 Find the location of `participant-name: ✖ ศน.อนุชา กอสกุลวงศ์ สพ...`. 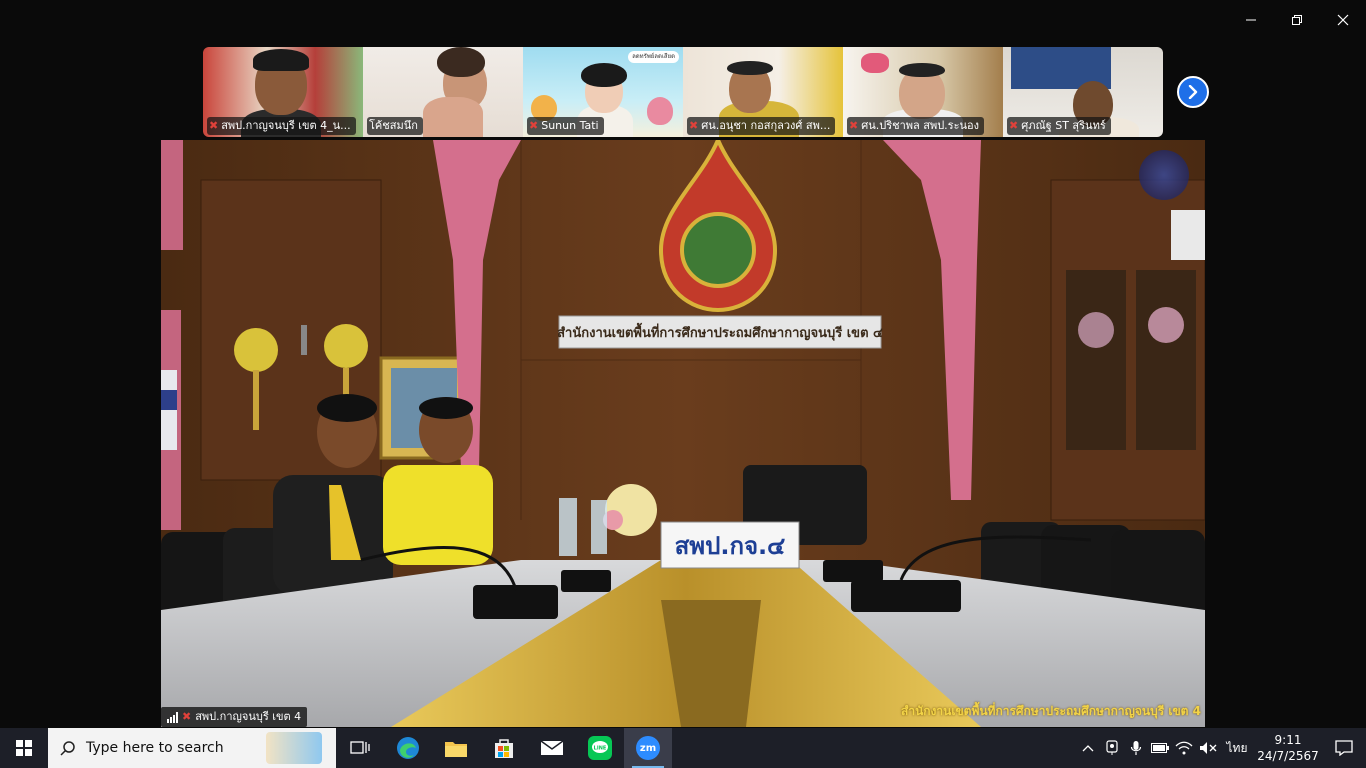

participant-name: ✖ ศน.อนุชา กอสกุลวงศ์ สพ... is located at coordinates (761, 126).